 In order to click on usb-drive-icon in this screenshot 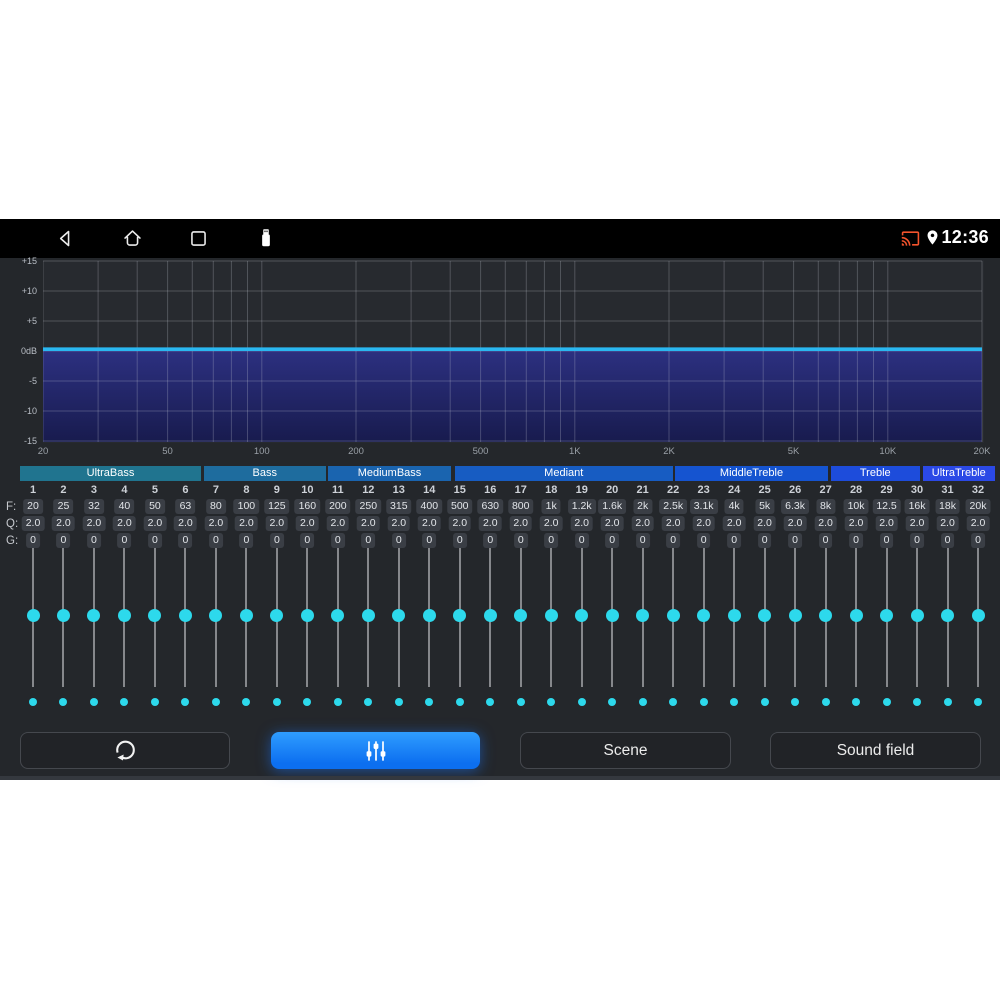, I will do `click(266, 240)`.